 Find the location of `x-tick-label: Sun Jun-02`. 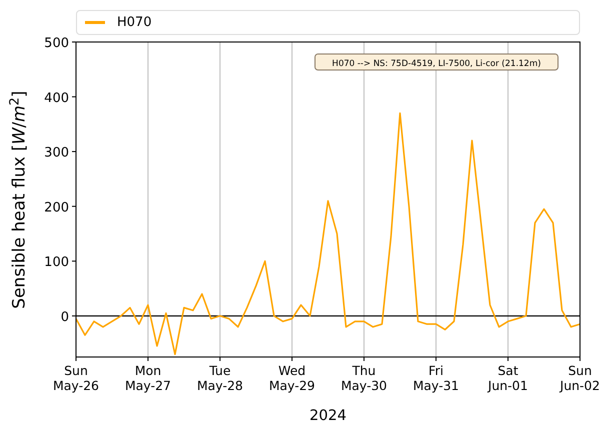

x-tick-label: Sun Jun-02 is located at coordinates (580, 378).